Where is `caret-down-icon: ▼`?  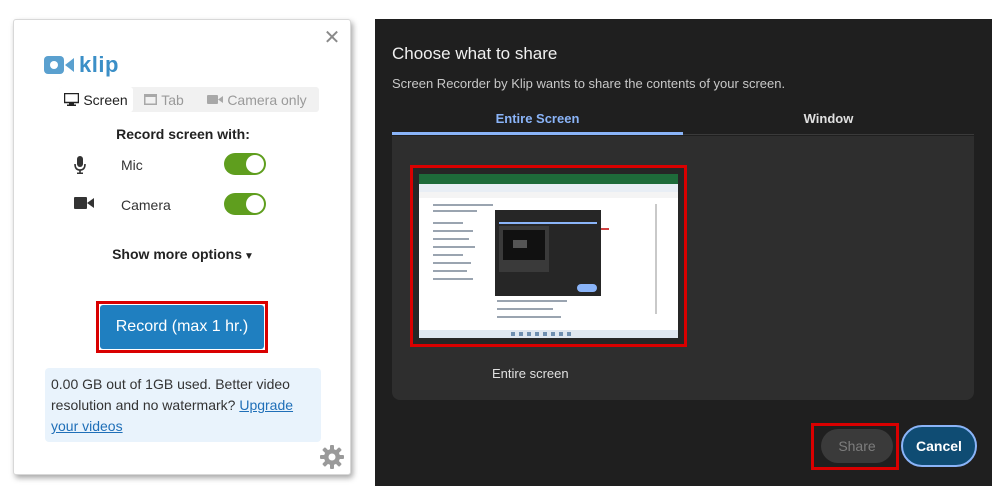
caret-down-icon: ▼ is located at coordinates (248, 256).